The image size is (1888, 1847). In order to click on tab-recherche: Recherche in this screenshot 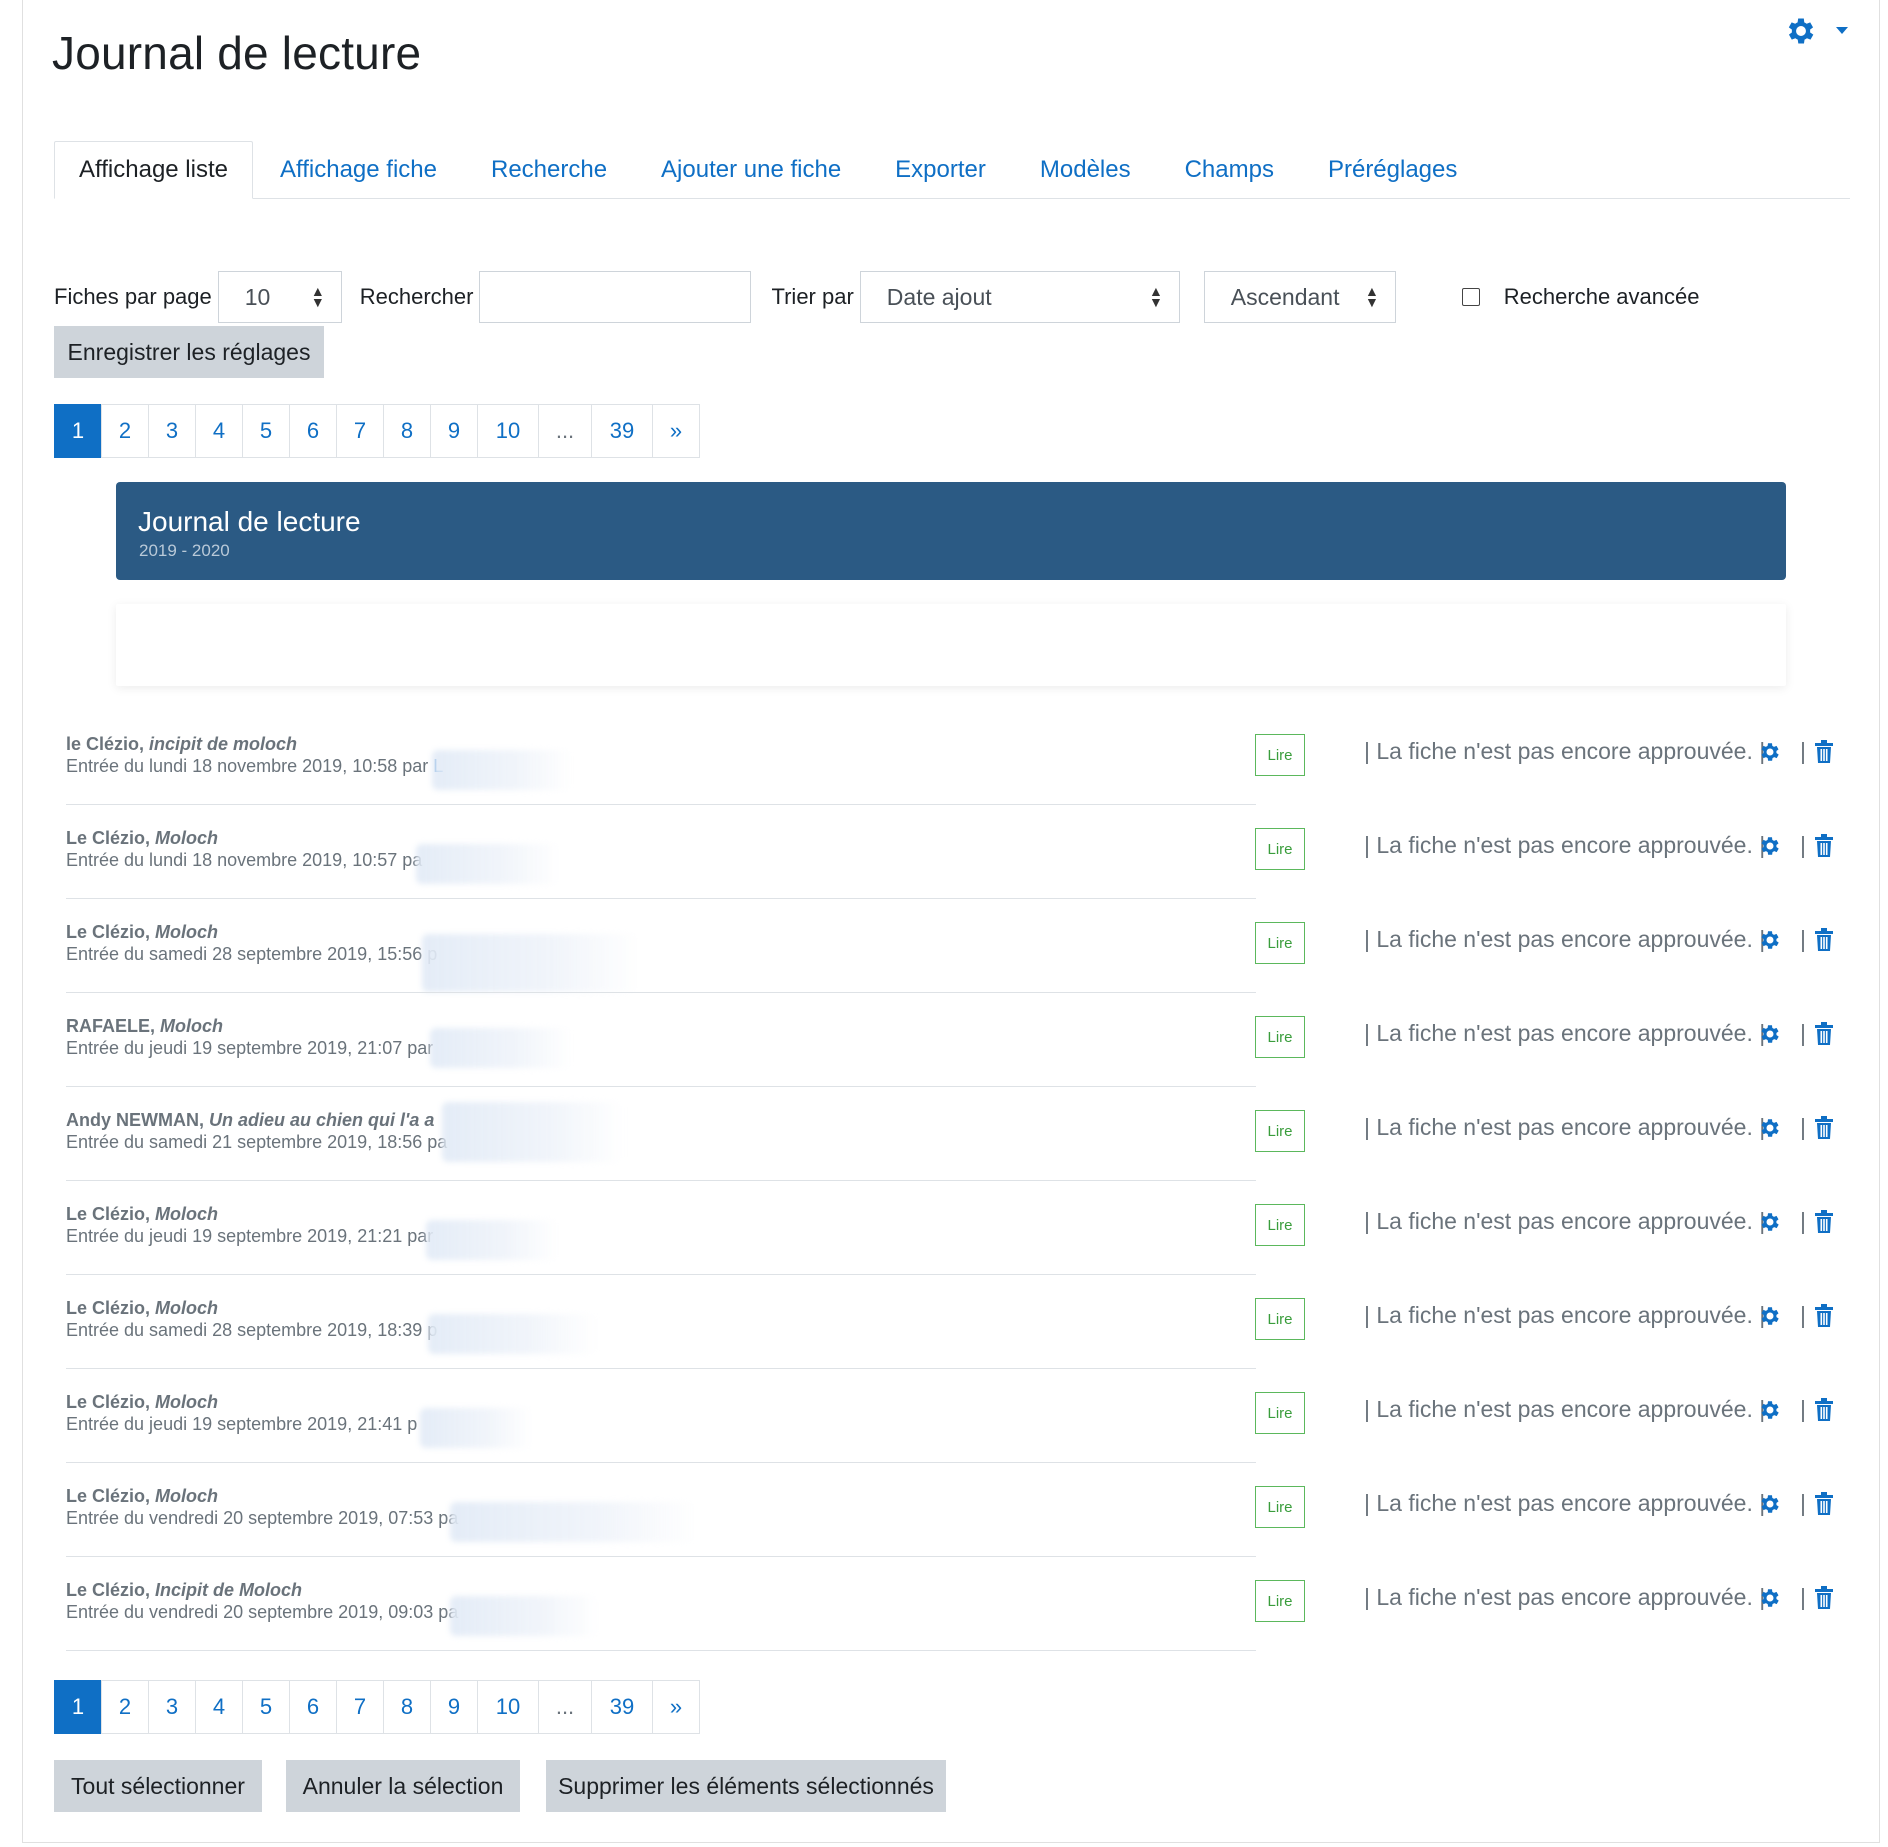, I will do `click(549, 170)`.